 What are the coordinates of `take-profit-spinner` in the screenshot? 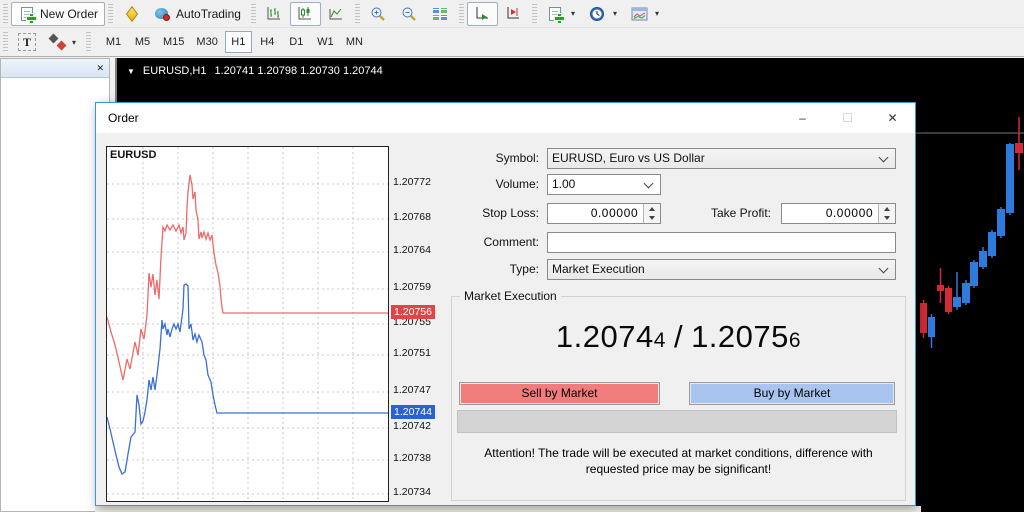 It's located at (886, 213).